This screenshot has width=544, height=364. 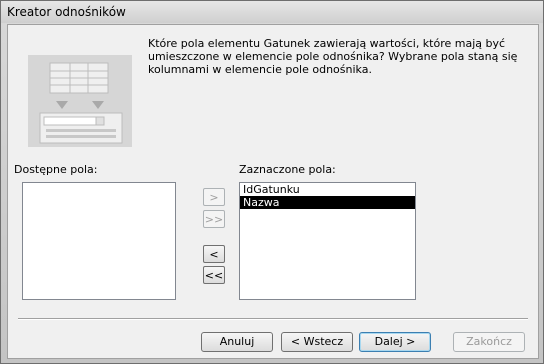 What do you see at coordinates (99, 241) in the screenshot?
I see `available-fields-list` at bounding box center [99, 241].